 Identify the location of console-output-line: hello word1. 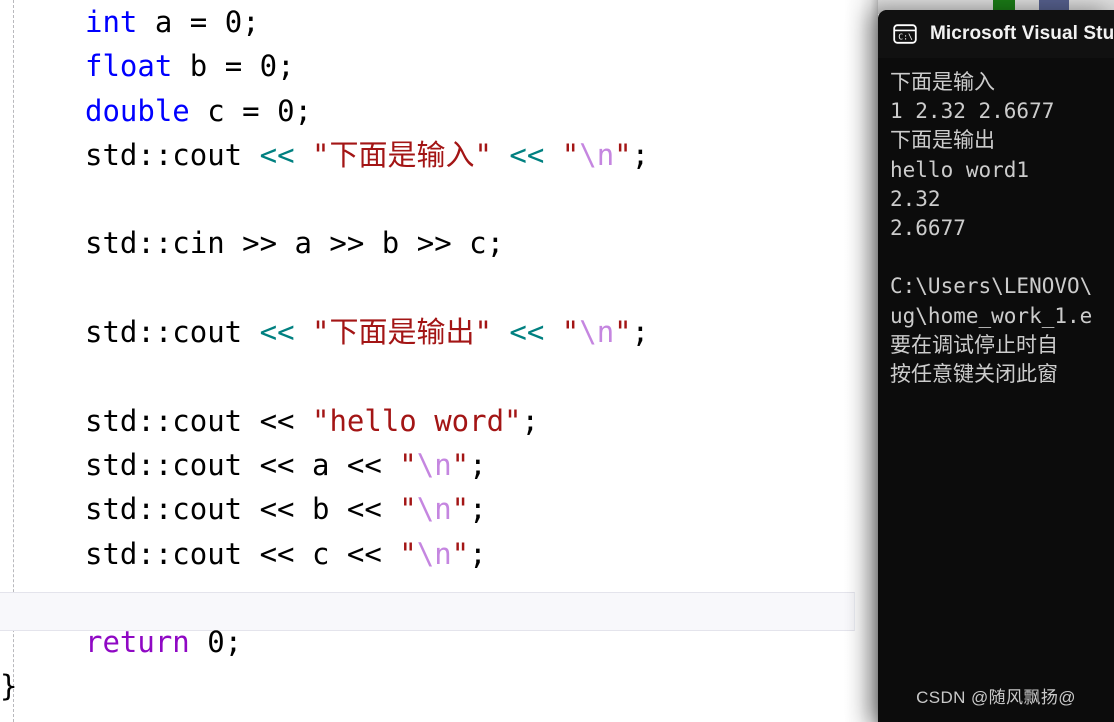
(960, 169).